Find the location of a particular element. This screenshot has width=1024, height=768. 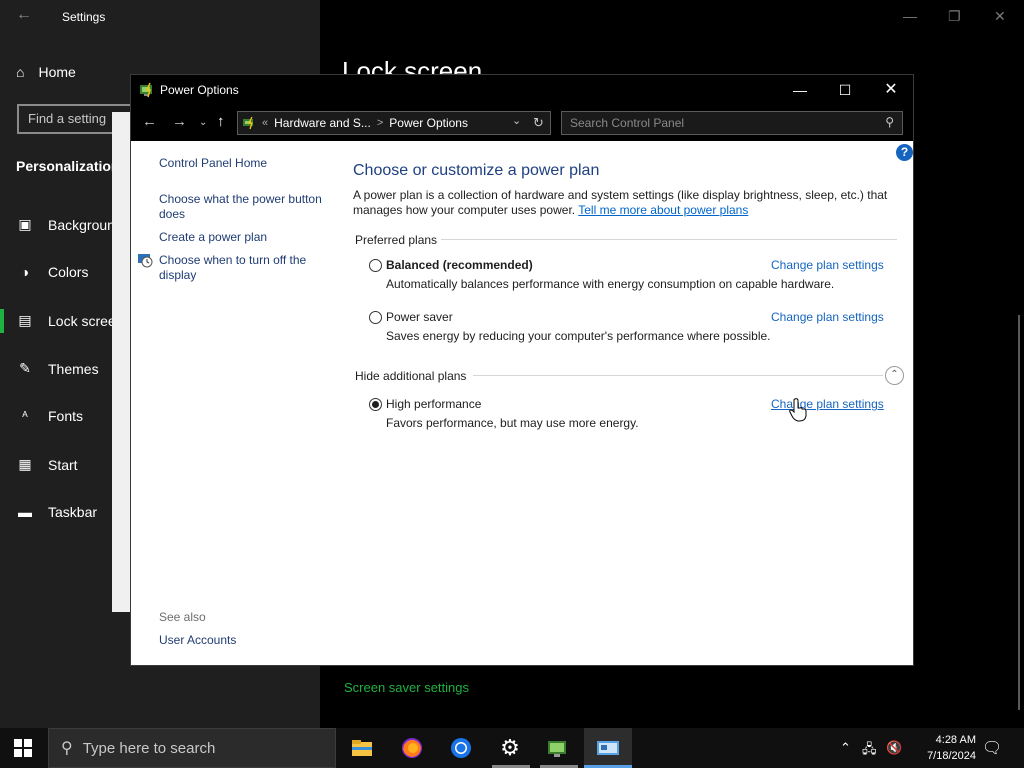

user-accounts-link: User Accounts is located at coordinates (197, 640).